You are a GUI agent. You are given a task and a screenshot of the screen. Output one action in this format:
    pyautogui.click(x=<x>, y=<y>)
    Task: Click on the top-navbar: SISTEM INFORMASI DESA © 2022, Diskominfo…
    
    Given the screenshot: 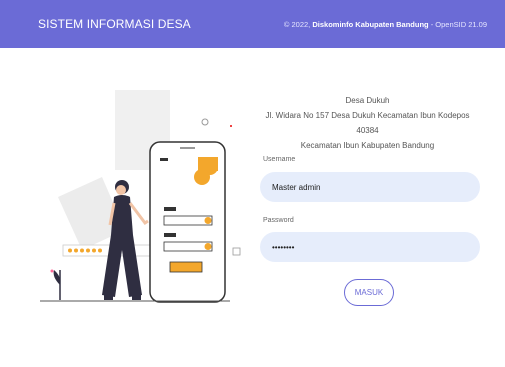 What is the action you would take?
    pyautogui.click(x=252, y=24)
    